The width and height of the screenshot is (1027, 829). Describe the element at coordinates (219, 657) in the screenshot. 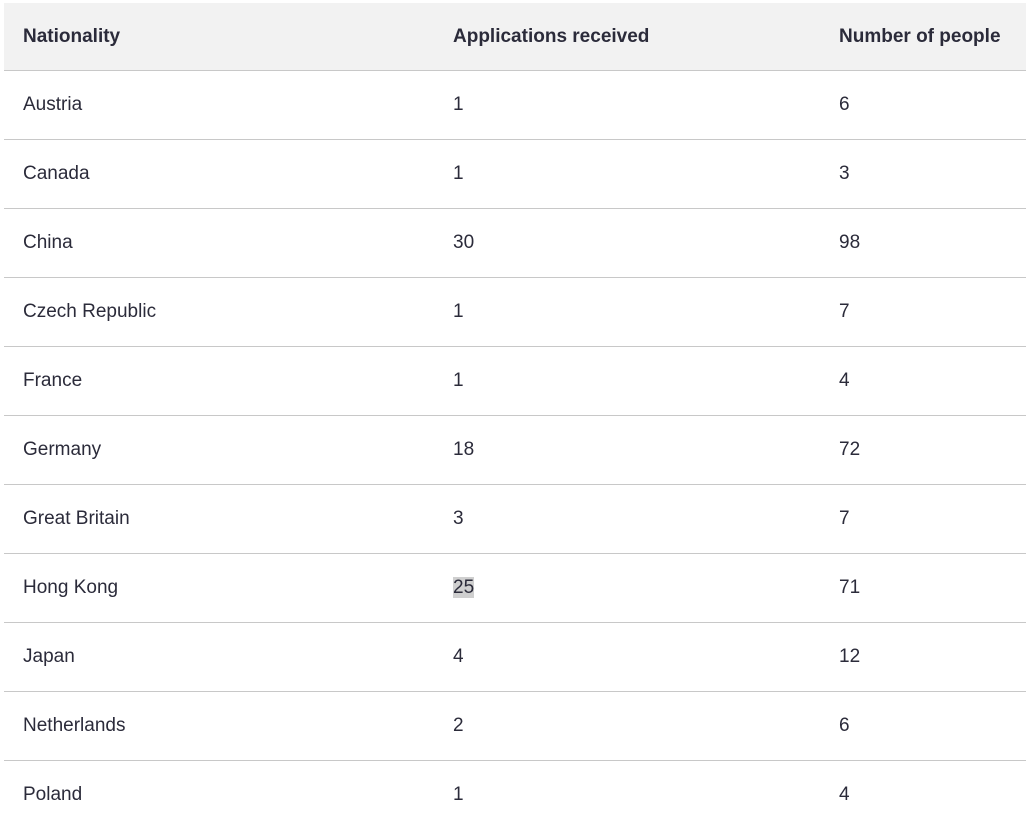

I see `cell-nationality: Japan` at that location.